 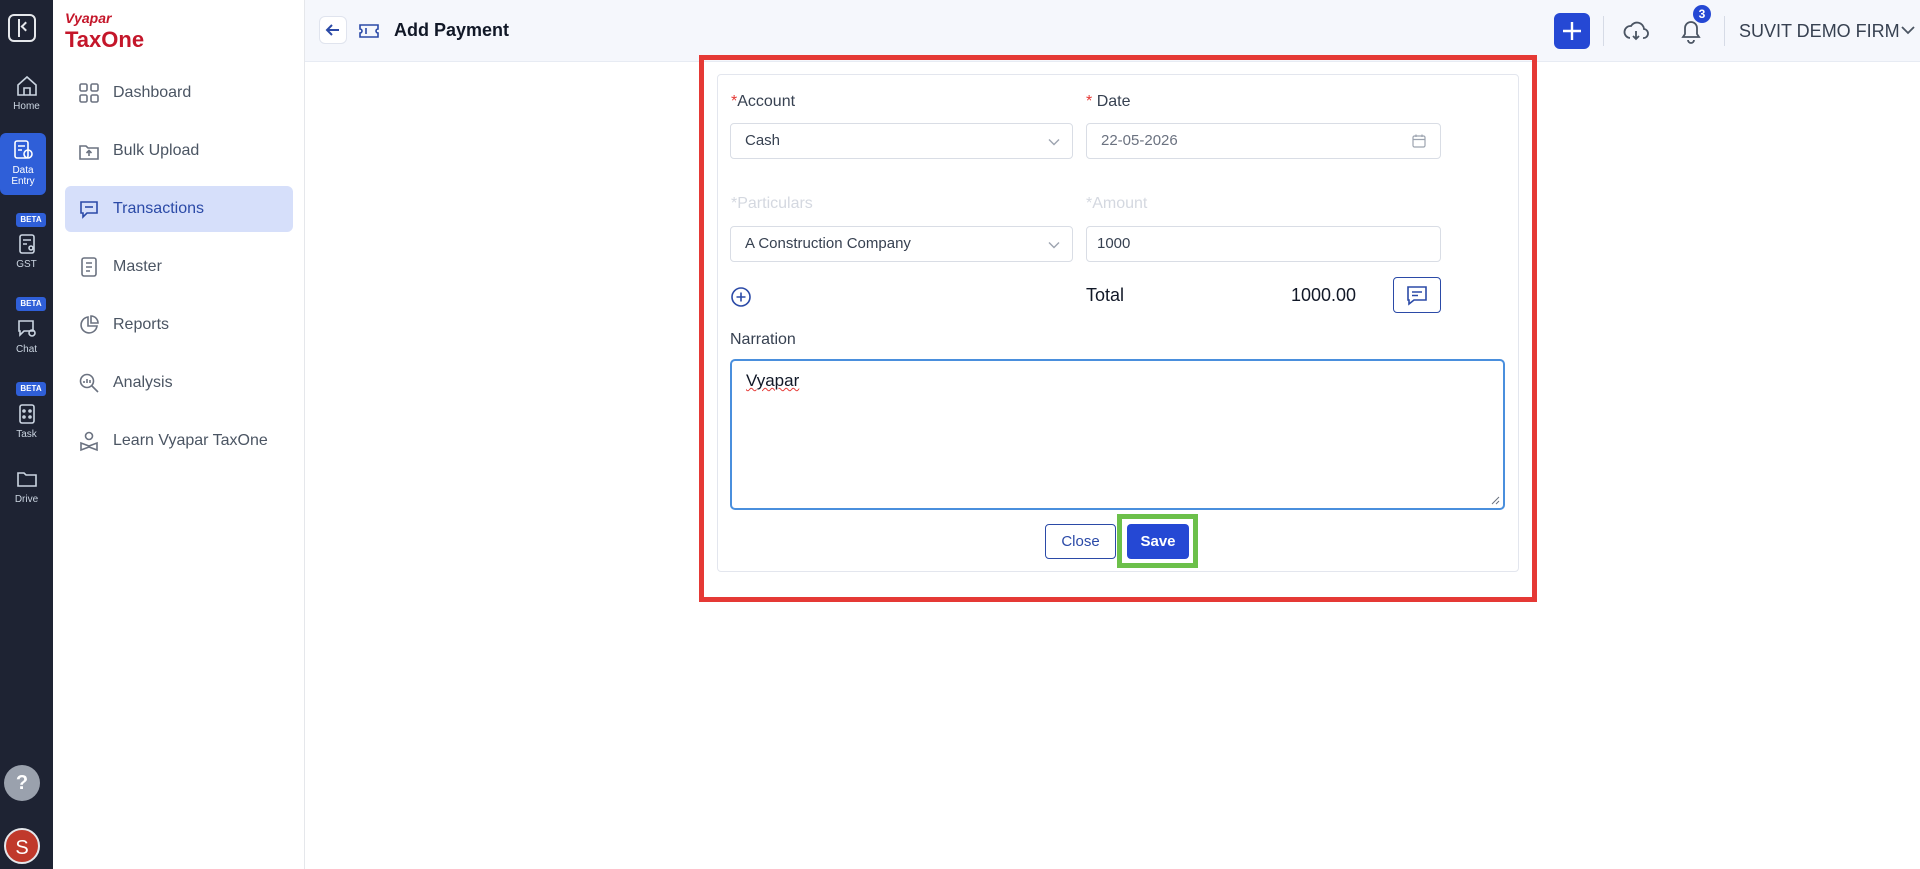 What do you see at coordinates (23, 164) in the screenshot?
I see `rail-item-data-entry: Data Entry` at bounding box center [23, 164].